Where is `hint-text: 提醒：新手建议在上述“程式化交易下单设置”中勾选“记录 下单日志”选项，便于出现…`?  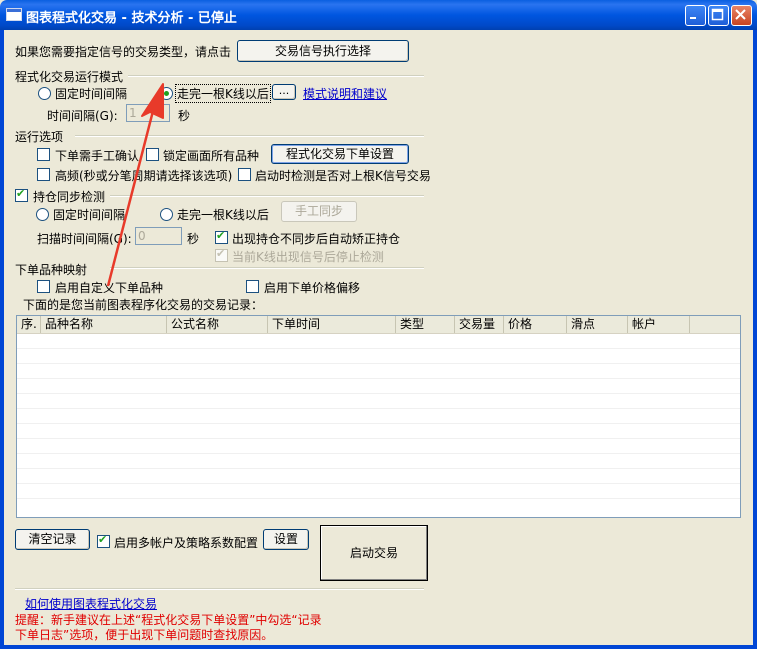
hint-text: 提醒：新手建议在上述“程式化交易下单设置”中勾选“记录 下单日志”选项，便于出现… is located at coordinates (180, 628).